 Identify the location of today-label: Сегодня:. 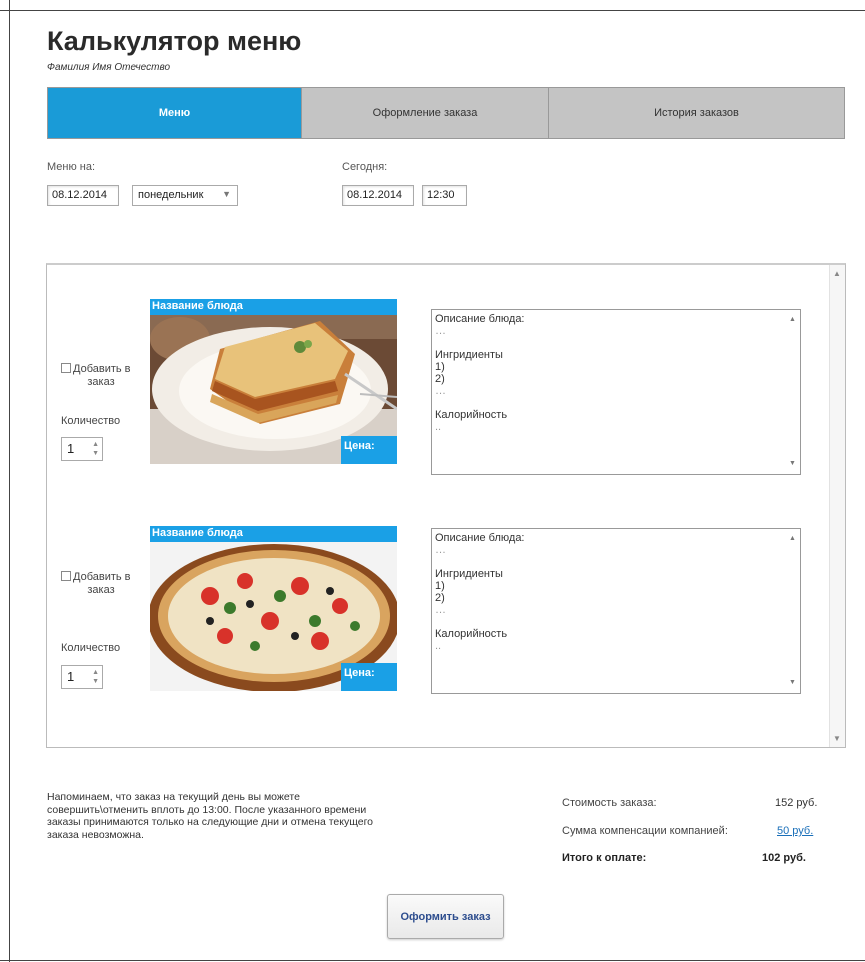
(365, 167).